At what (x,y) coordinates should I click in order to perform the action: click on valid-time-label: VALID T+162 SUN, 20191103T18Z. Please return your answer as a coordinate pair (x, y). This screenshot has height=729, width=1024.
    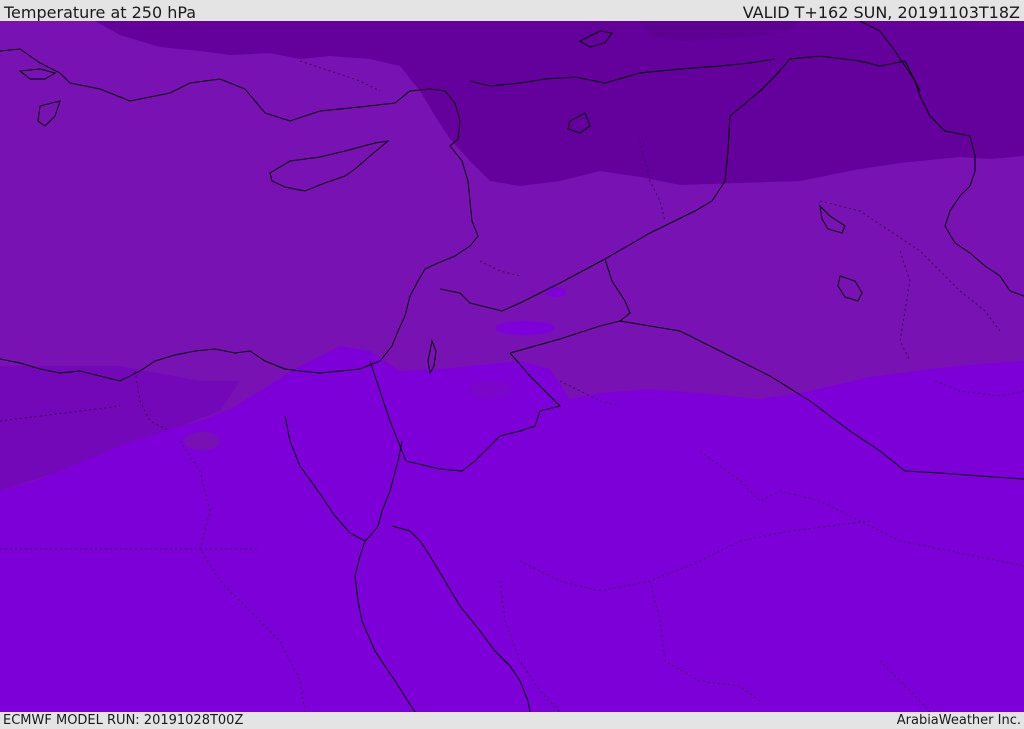
    Looking at the image, I should click on (881, 12).